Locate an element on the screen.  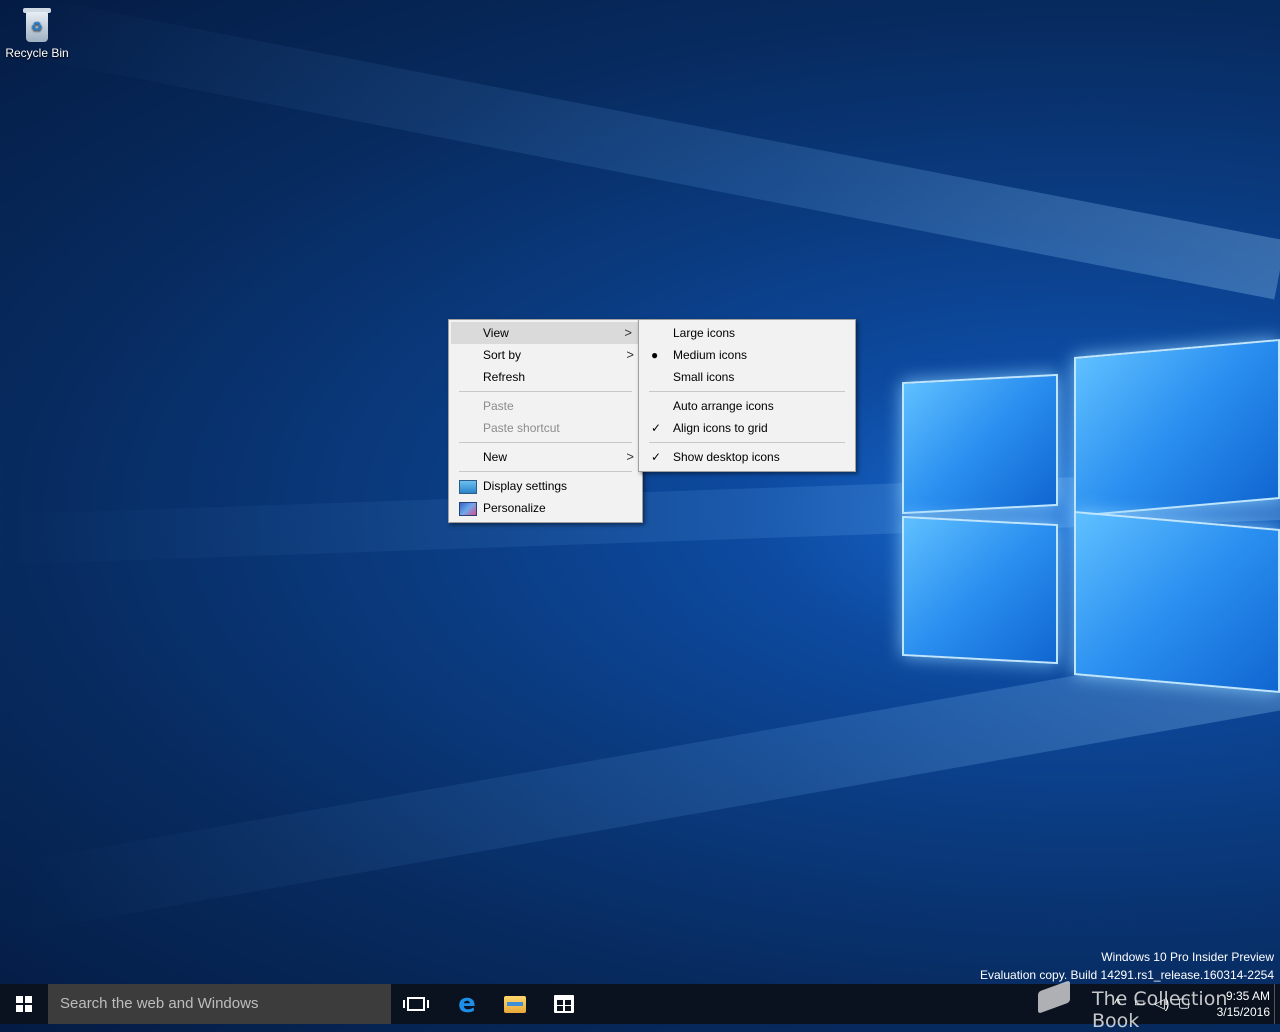
start-button is located at coordinates (24, 1004).